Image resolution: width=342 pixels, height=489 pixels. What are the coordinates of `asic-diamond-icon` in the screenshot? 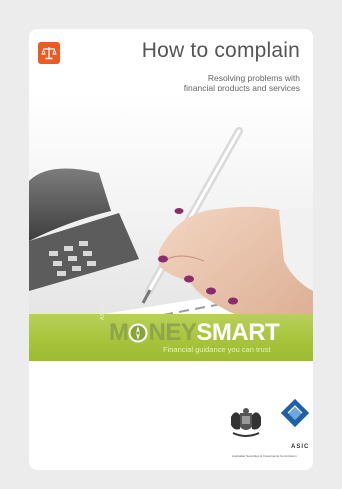 It's located at (295, 413).